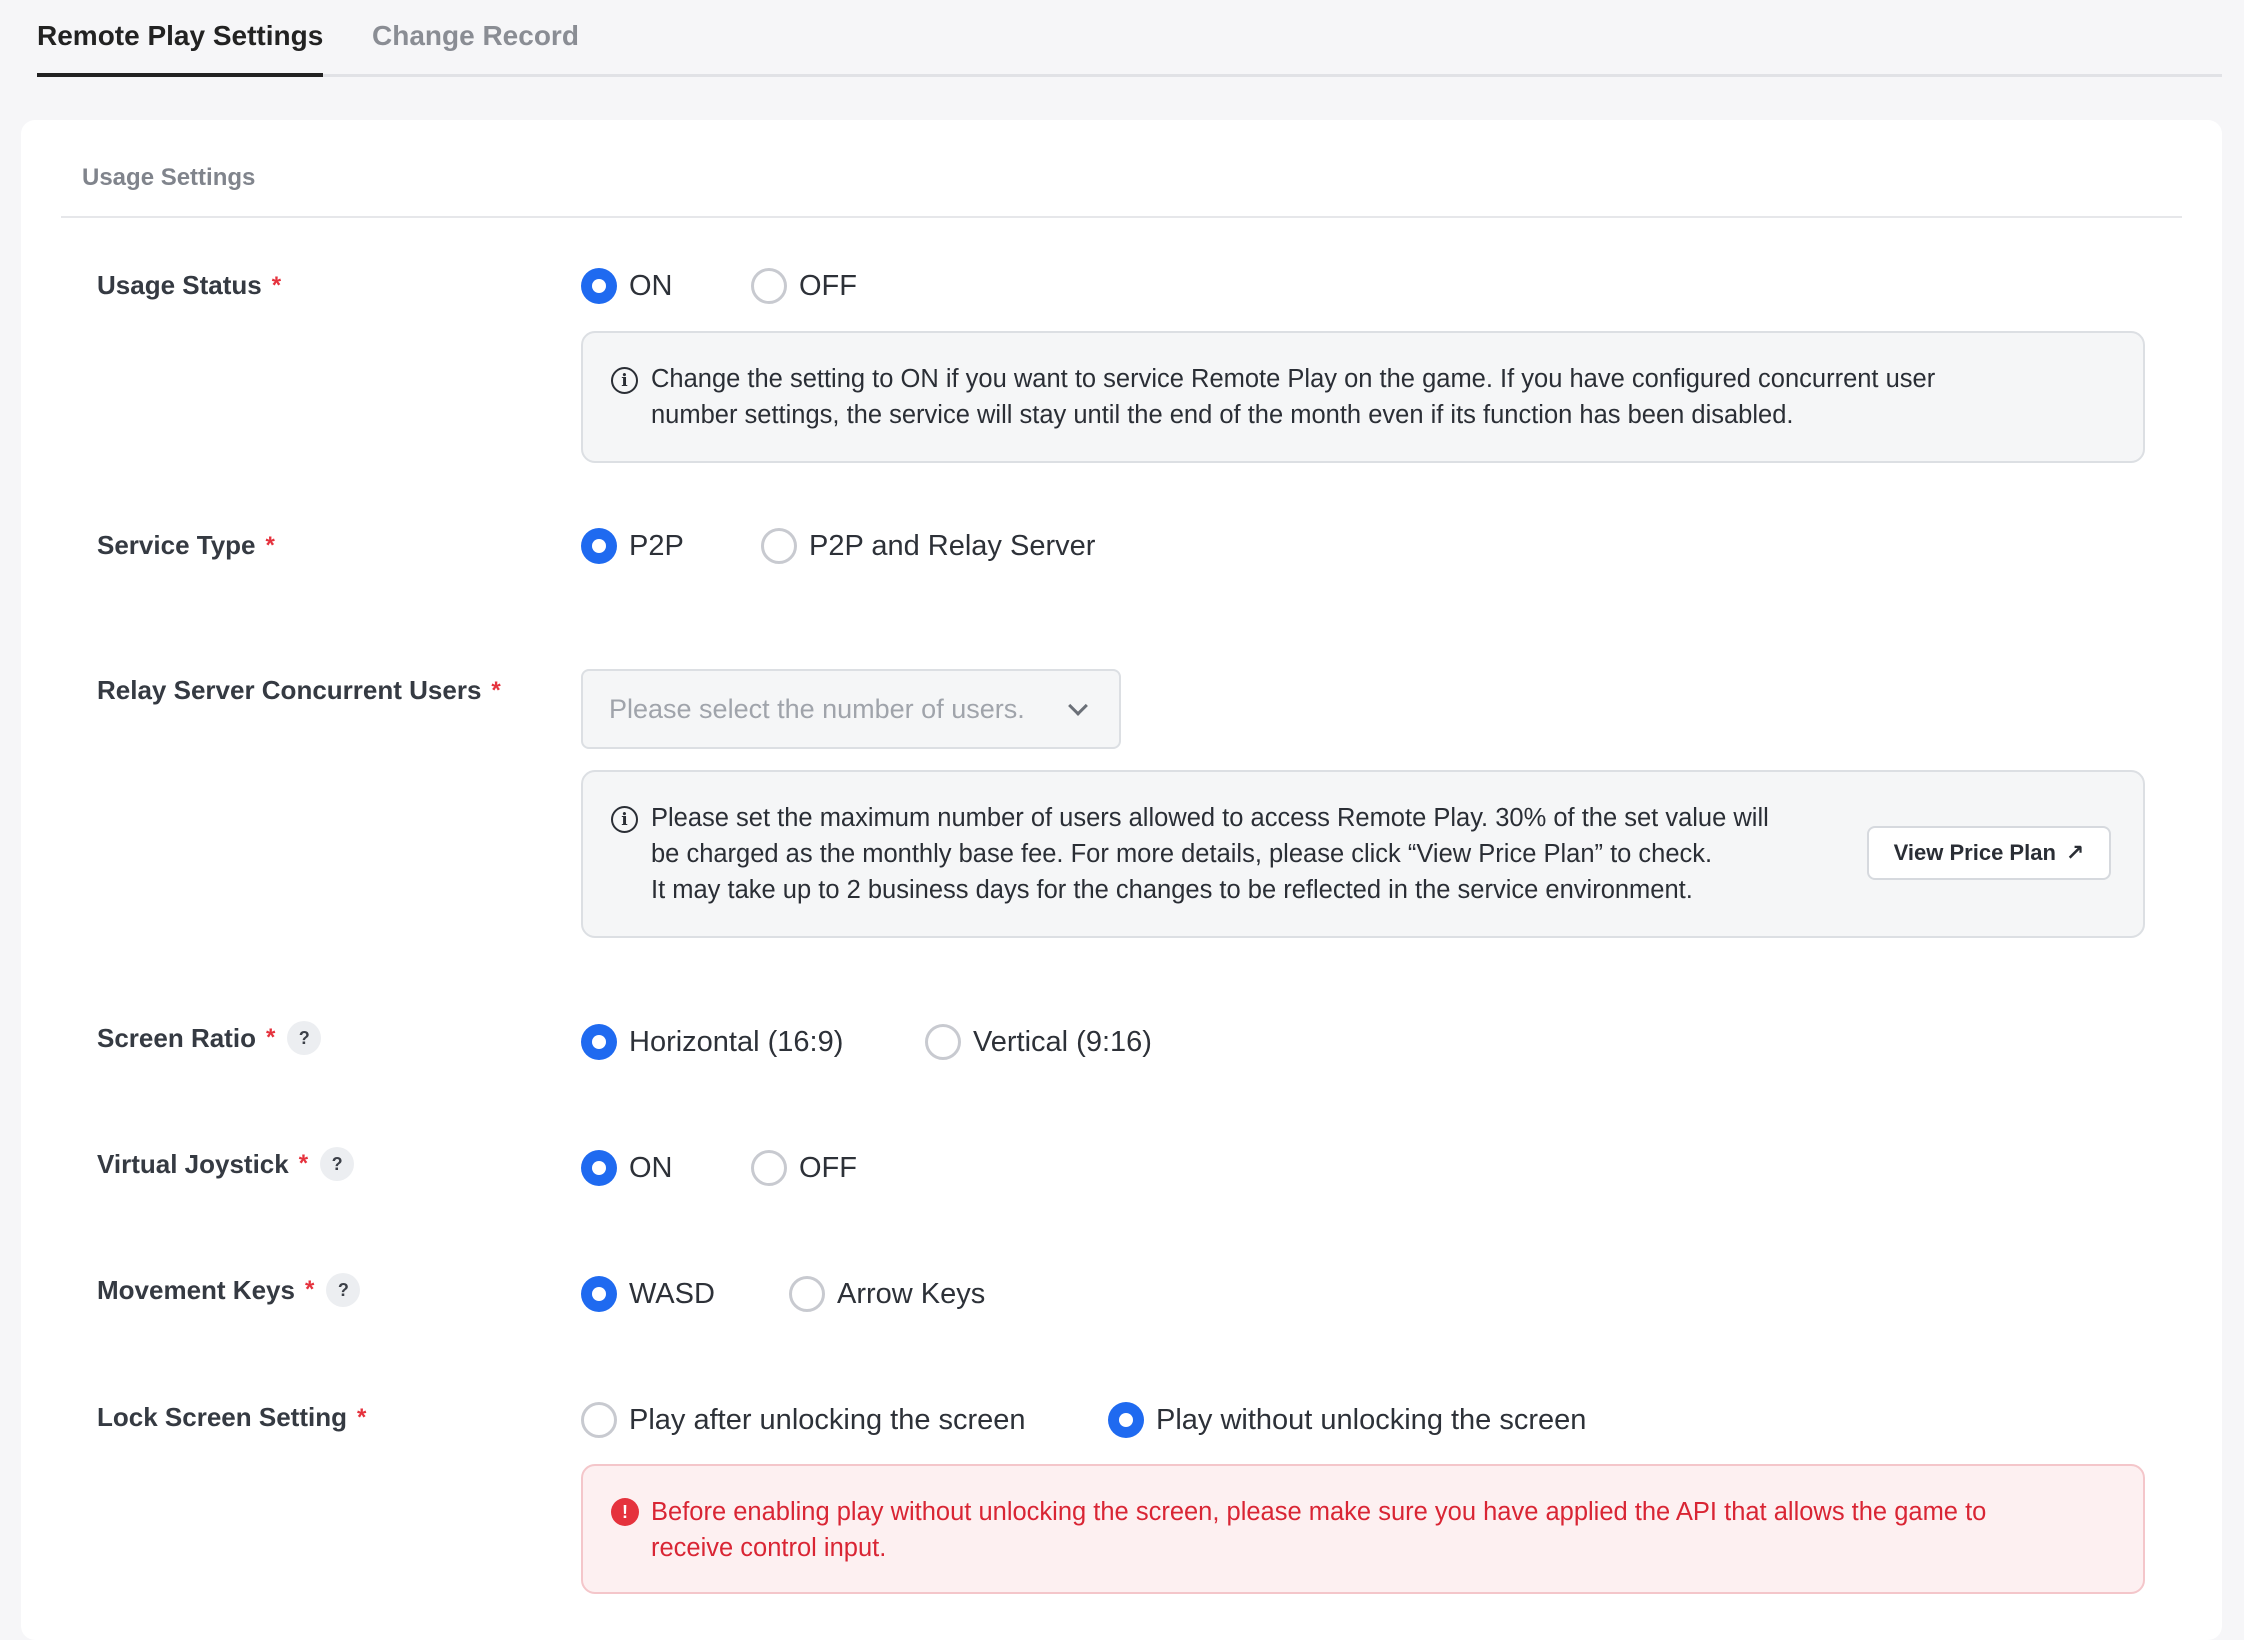 The image size is (2244, 1640). What do you see at coordinates (209, 1038) in the screenshot?
I see `screen-ratio-label: Screen Ratio * ?` at bounding box center [209, 1038].